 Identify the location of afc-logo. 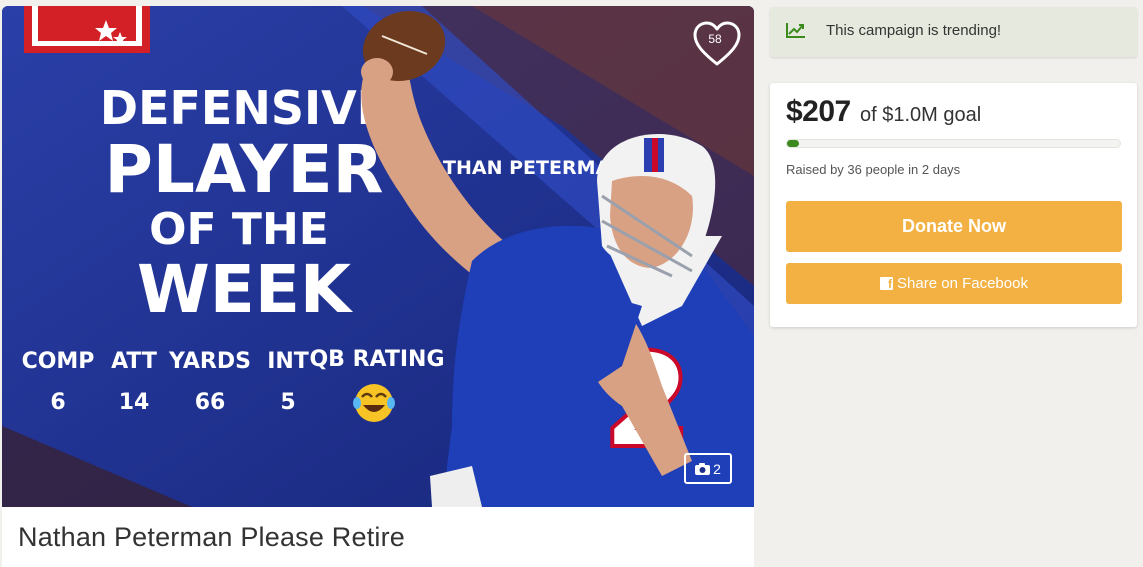
(87, 29).